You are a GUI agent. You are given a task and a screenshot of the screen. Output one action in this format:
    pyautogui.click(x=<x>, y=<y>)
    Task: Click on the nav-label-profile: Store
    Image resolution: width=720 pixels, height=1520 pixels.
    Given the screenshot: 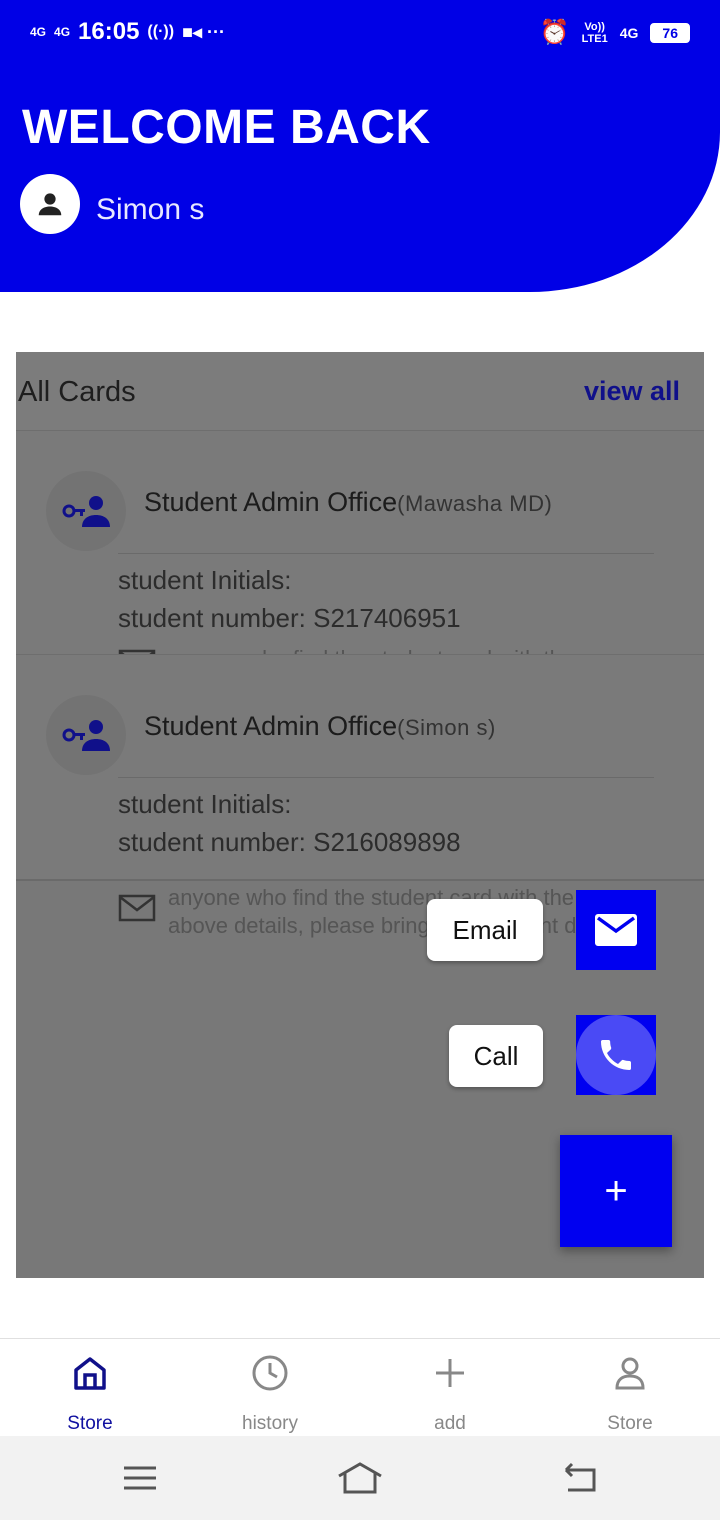 What is the action you would take?
    pyautogui.click(x=630, y=1423)
    